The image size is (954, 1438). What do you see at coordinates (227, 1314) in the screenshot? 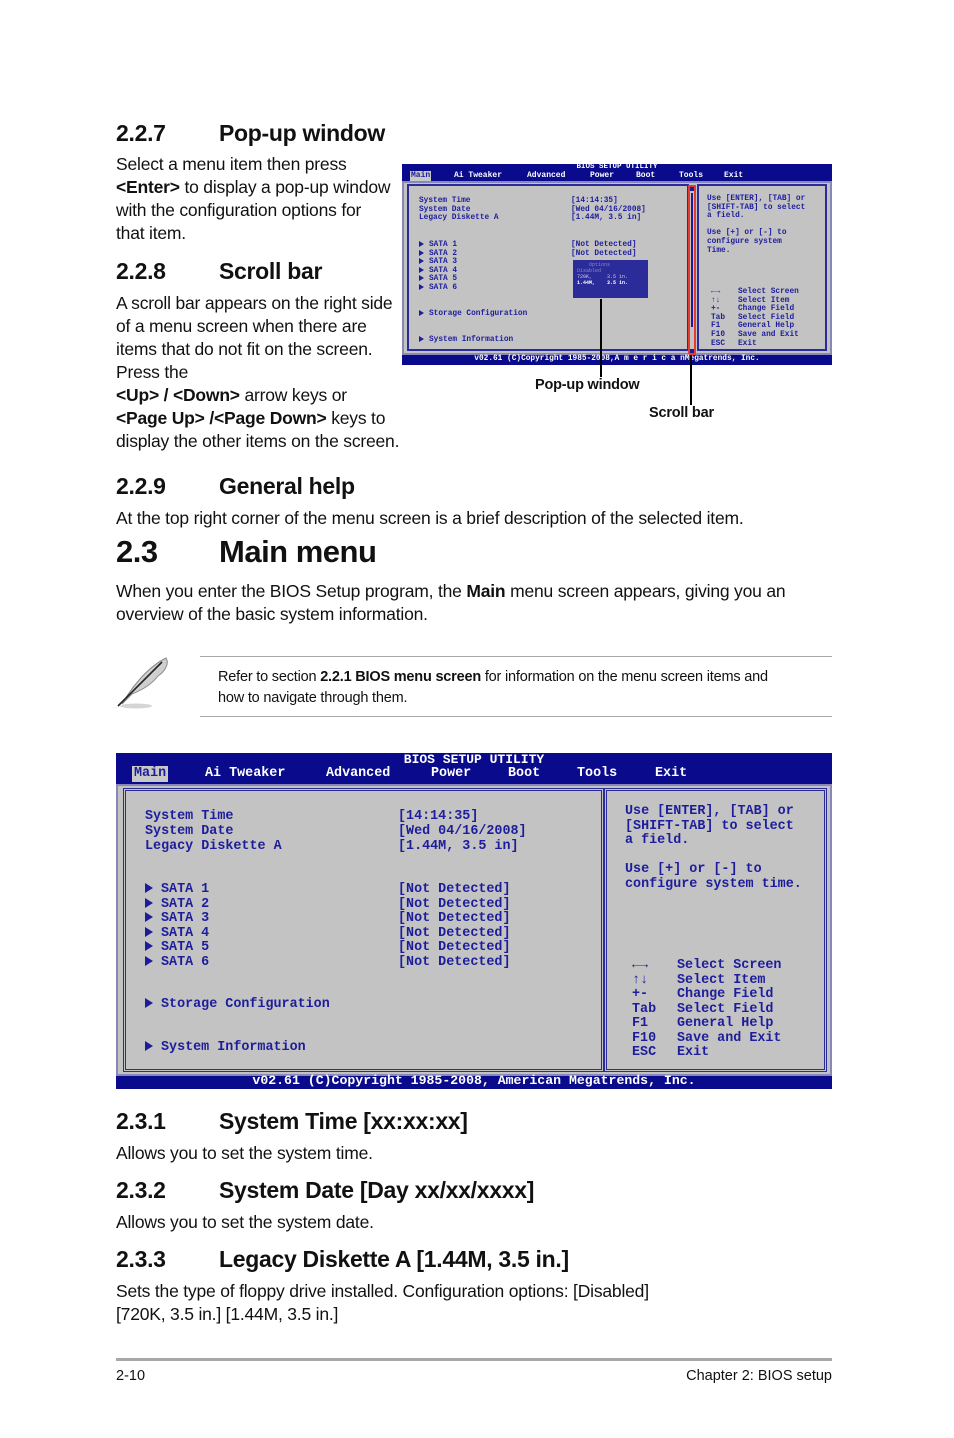
I see `text: [720K, 3.5 in.] [1.44M, 3.5 in.]` at bounding box center [227, 1314].